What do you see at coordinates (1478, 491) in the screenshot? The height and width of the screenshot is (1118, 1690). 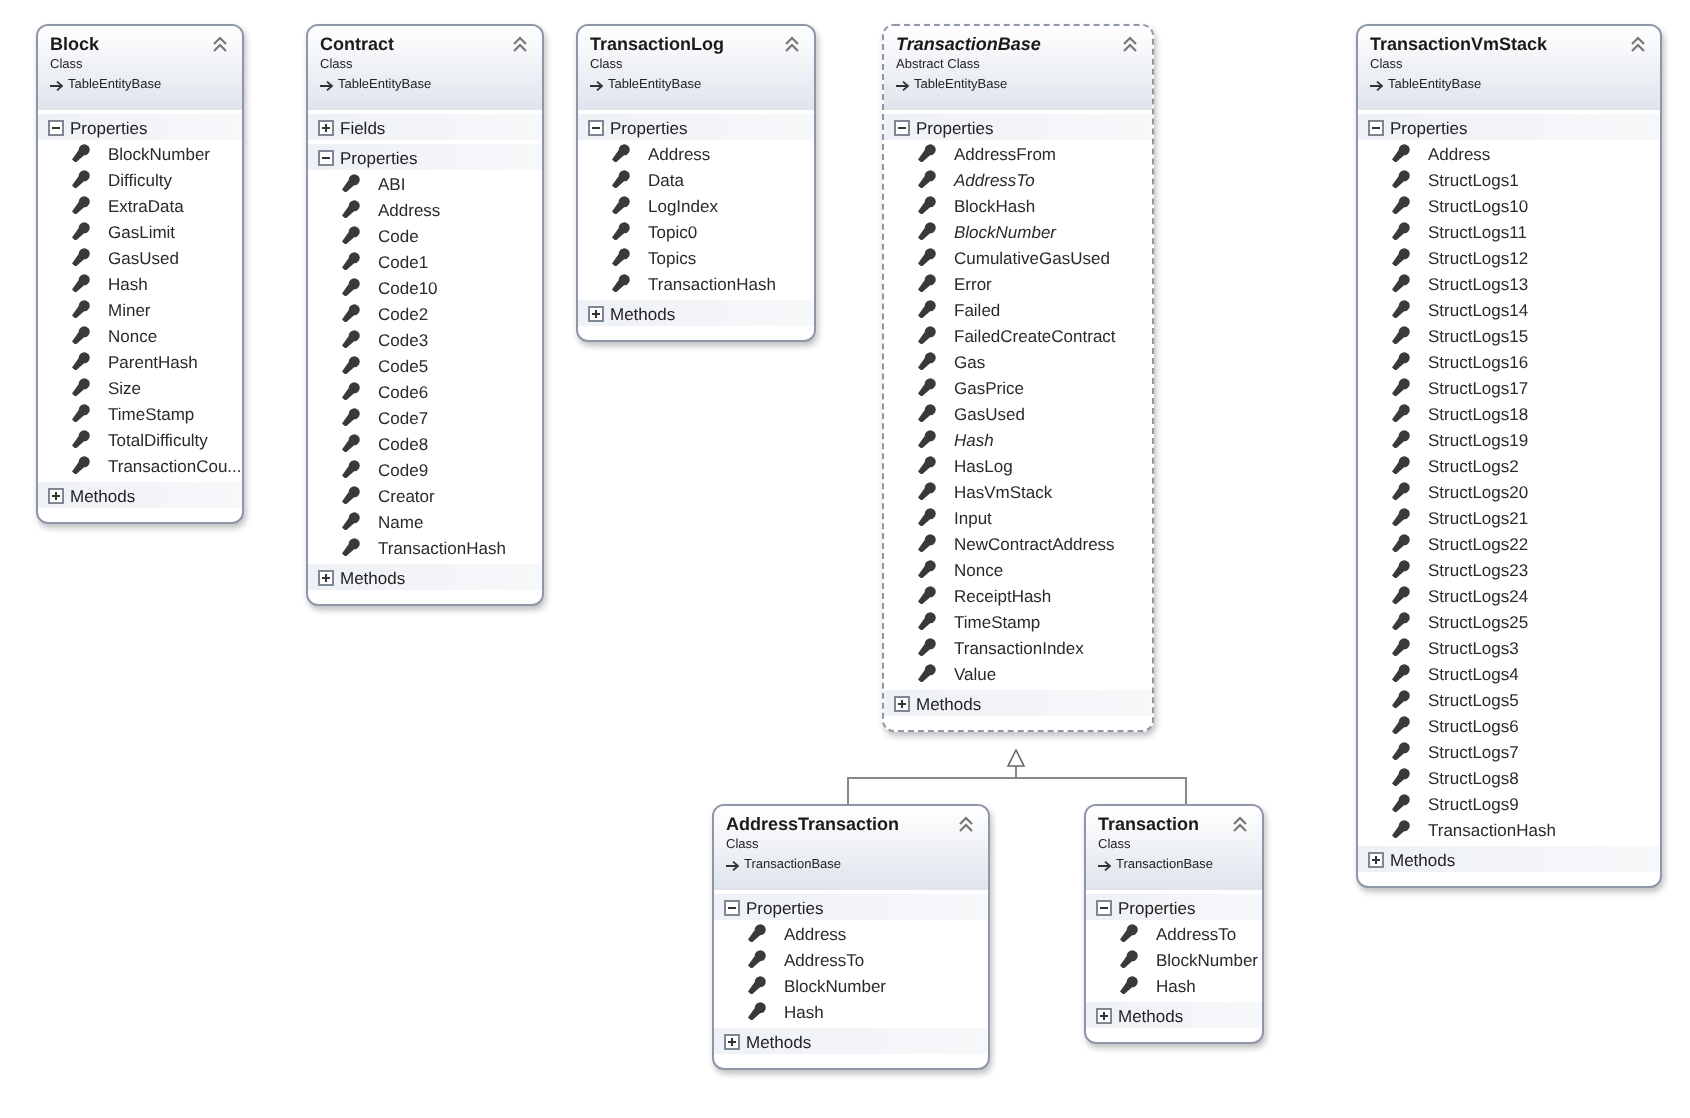 I see `property-name: StructLogs20` at bounding box center [1478, 491].